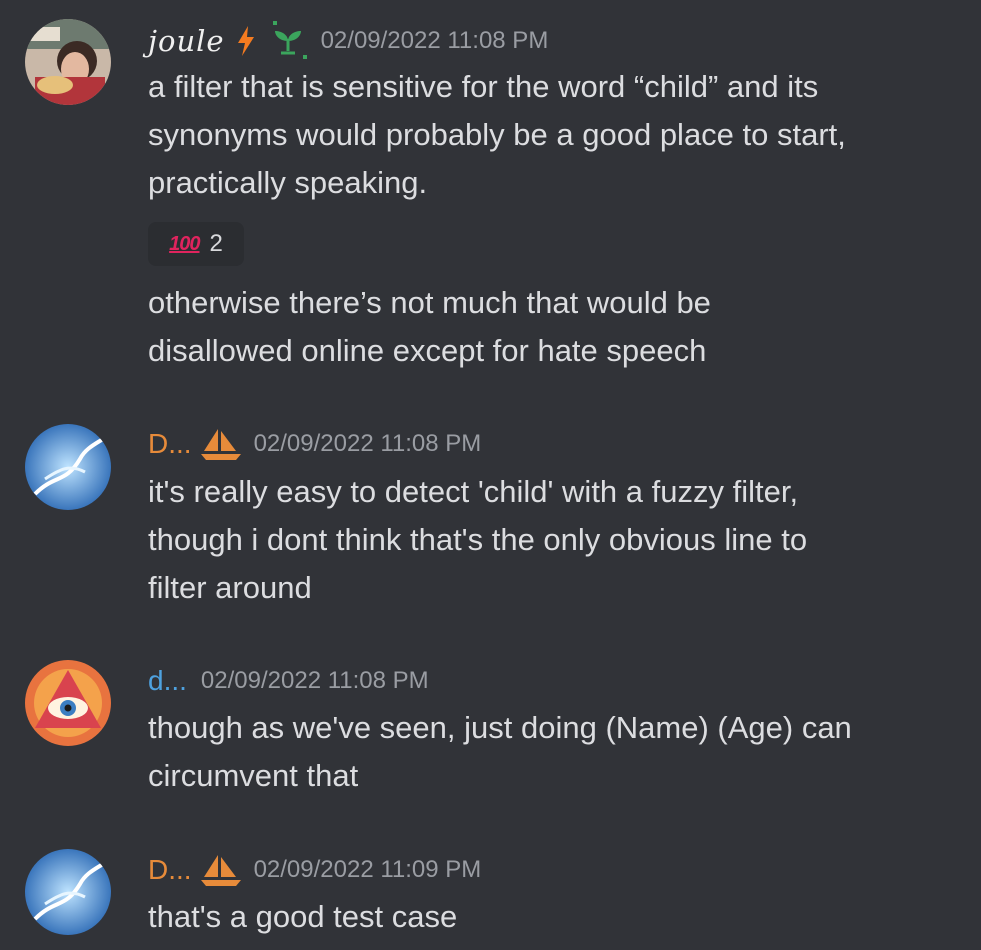 This screenshot has width=981, height=950. I want to click on username: joule, so click(186, 41).